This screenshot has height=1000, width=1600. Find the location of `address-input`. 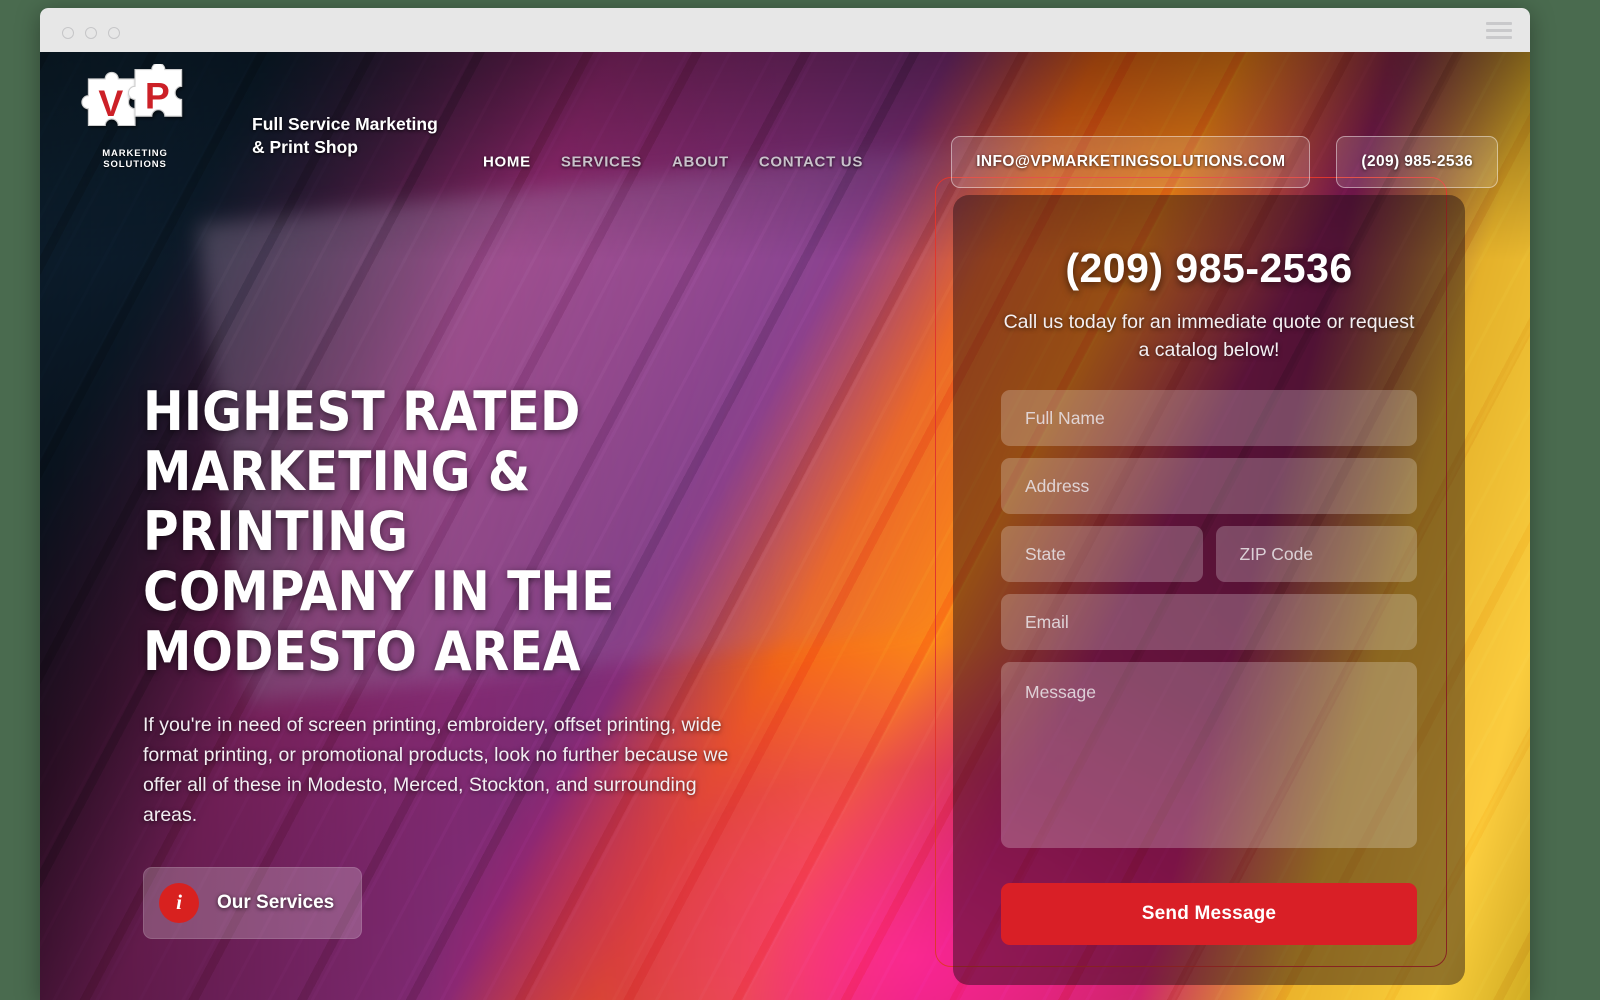

address-input is located at coordinates (1209, 486).